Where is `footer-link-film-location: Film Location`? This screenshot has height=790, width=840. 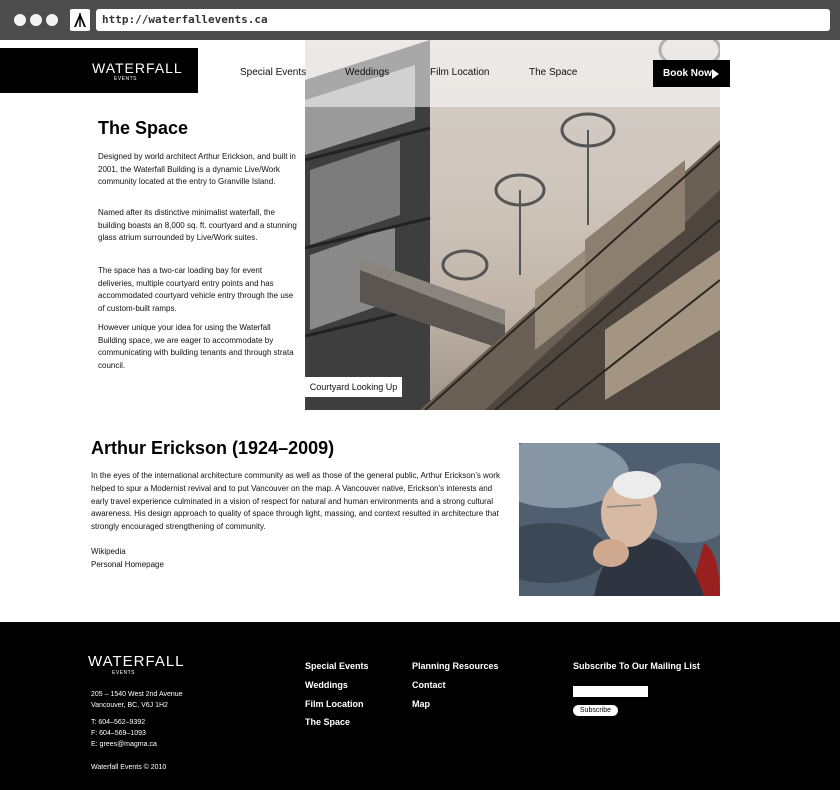 footer-link-film-location: Film Location is located at coordinates (334, 704).